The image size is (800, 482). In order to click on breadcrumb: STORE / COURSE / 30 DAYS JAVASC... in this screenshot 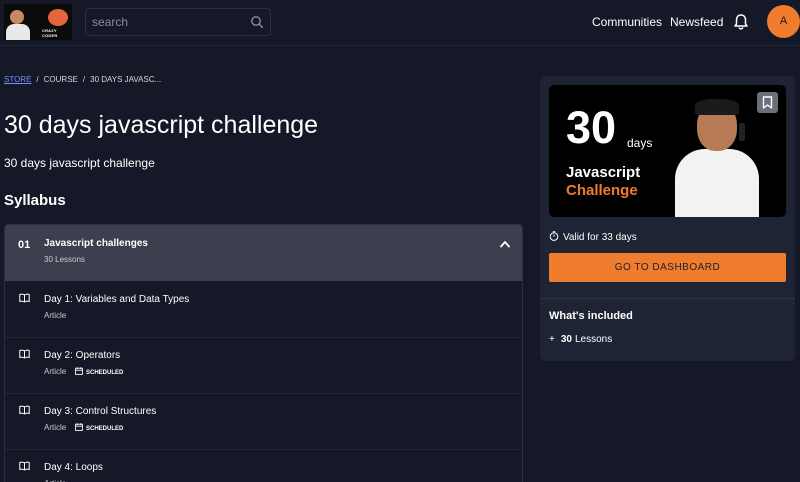, I will do `click(82, 79)`.